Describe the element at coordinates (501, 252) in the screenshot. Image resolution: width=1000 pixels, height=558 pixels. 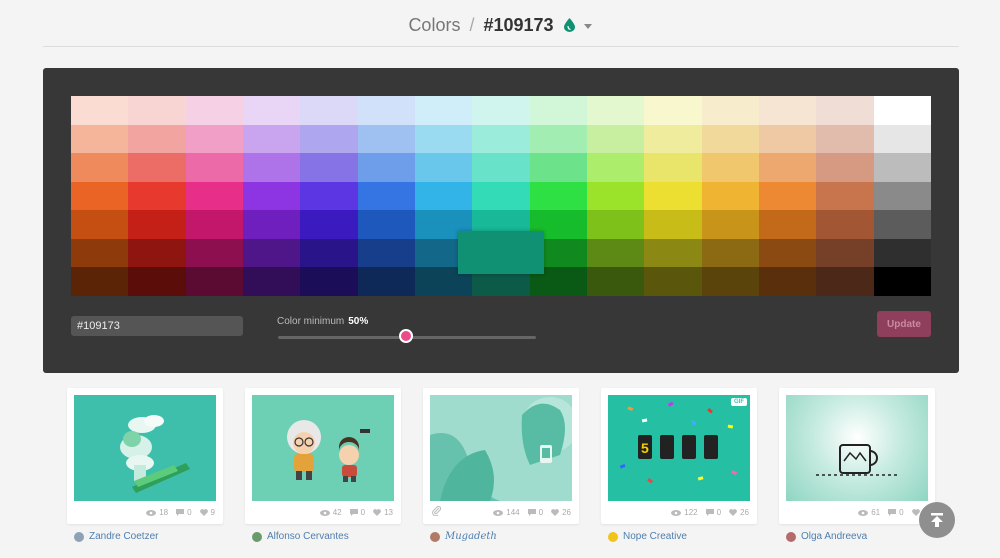
I see `selected-color-swatch` at that location.